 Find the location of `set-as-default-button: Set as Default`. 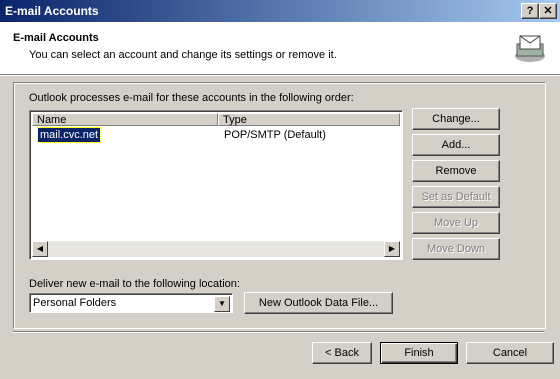

set-as-default-button: Set as Default is located at coordinates (456, 197).